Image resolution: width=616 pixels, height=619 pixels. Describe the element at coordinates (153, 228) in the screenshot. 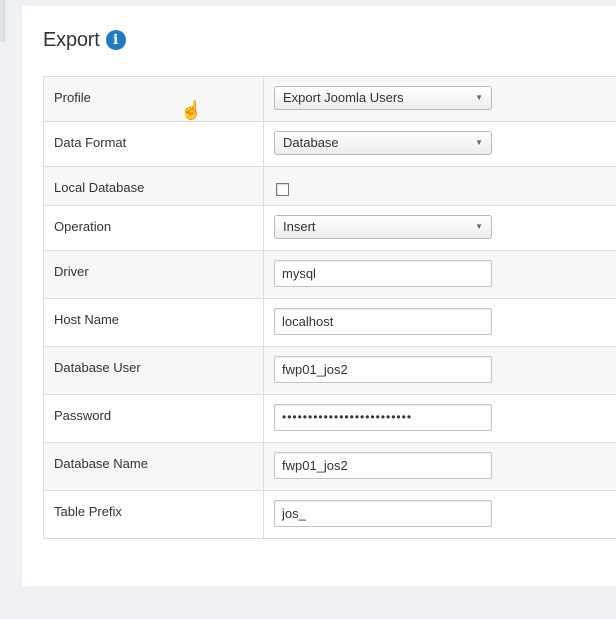

I see `operation-label: Operation` at that location.